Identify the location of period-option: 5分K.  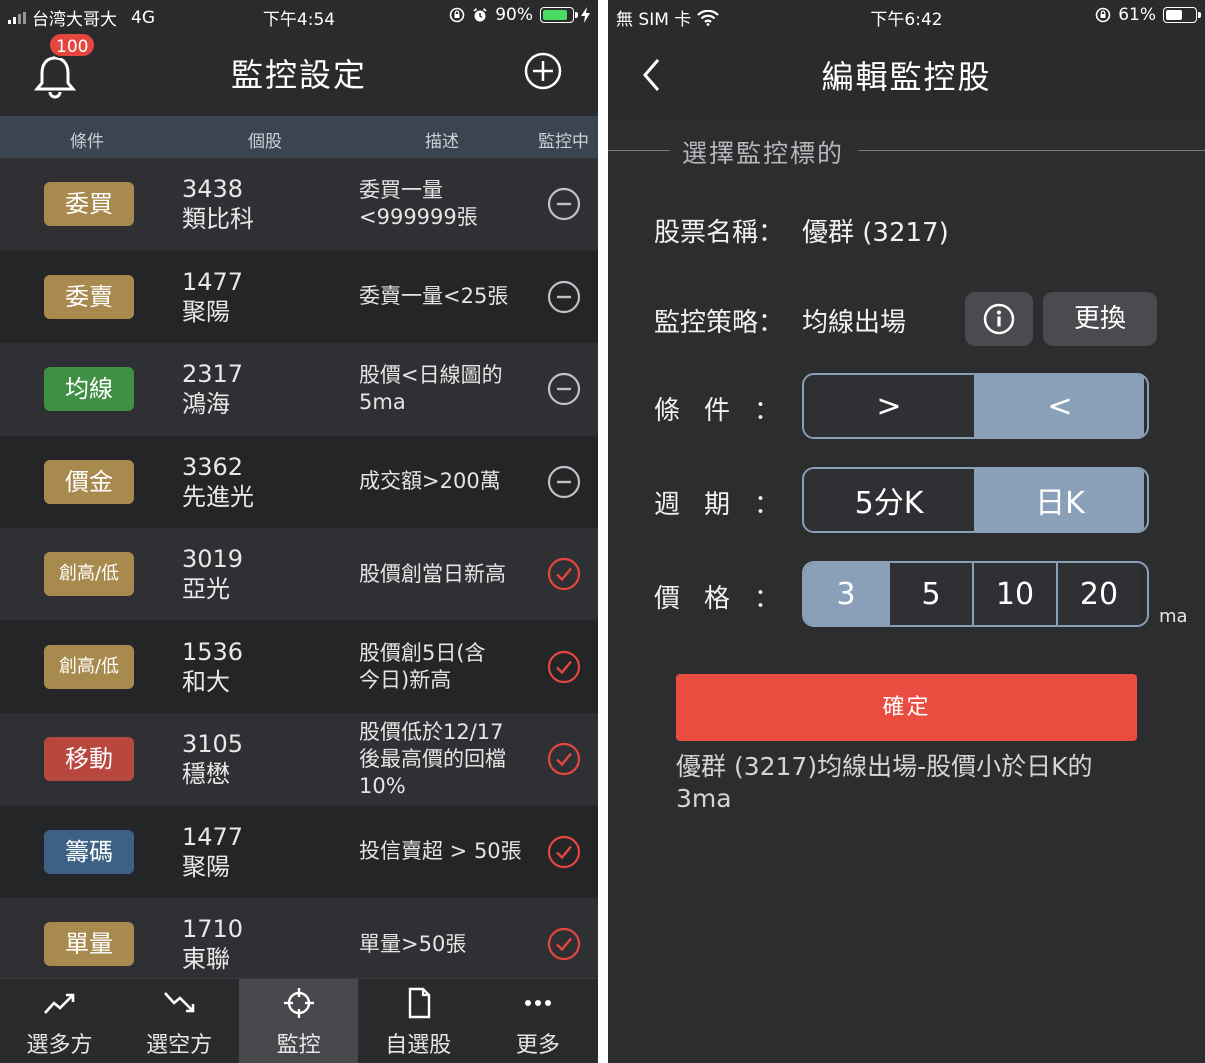
(889, 500).